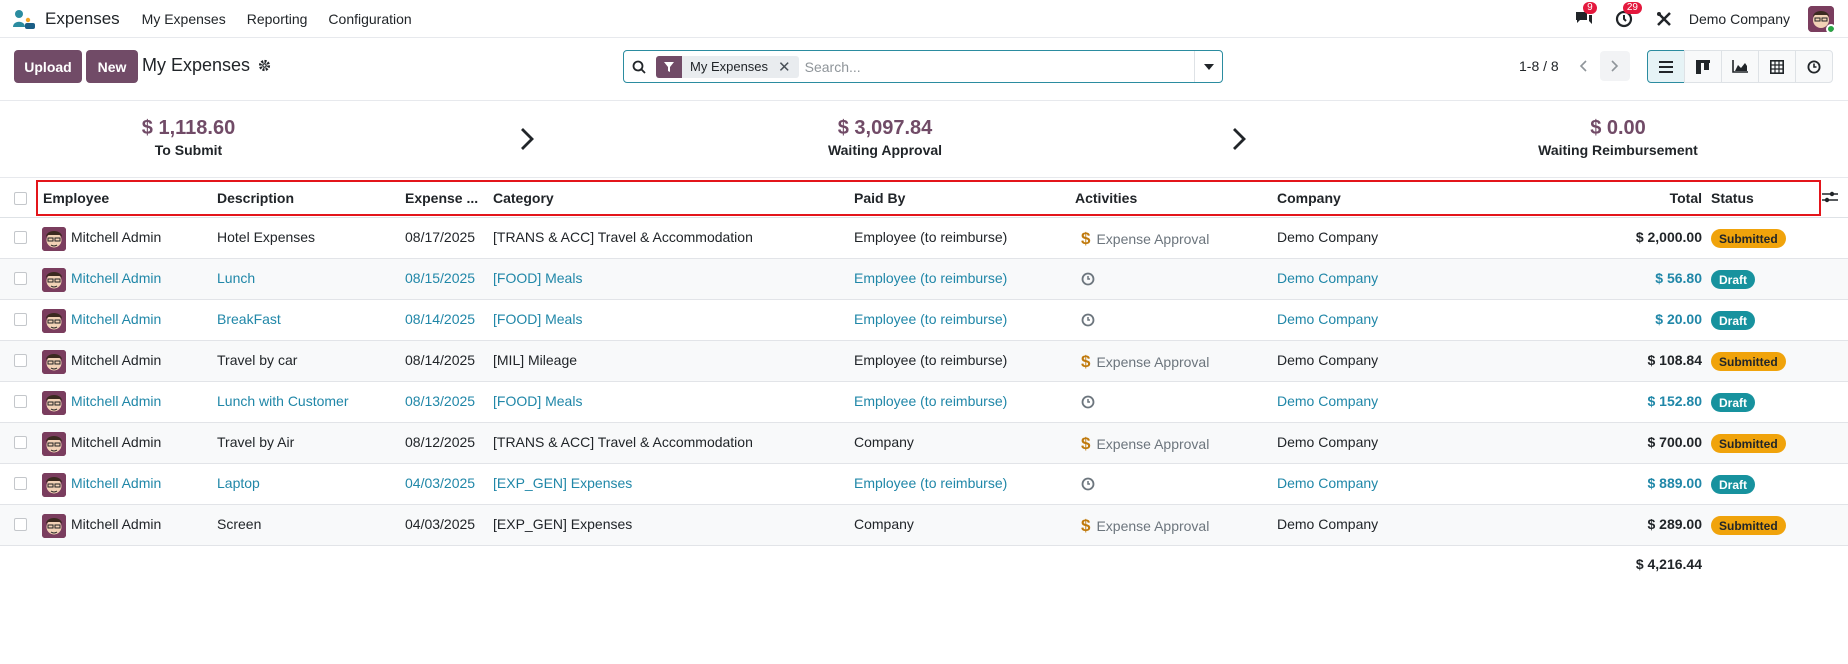 Image resolution: width=1848 pixels, height=664 pixels. What do you see at coordinates (1585, 16) in the screenshot?
I see `messages-button: 9` at bounding box center [1585, 16].